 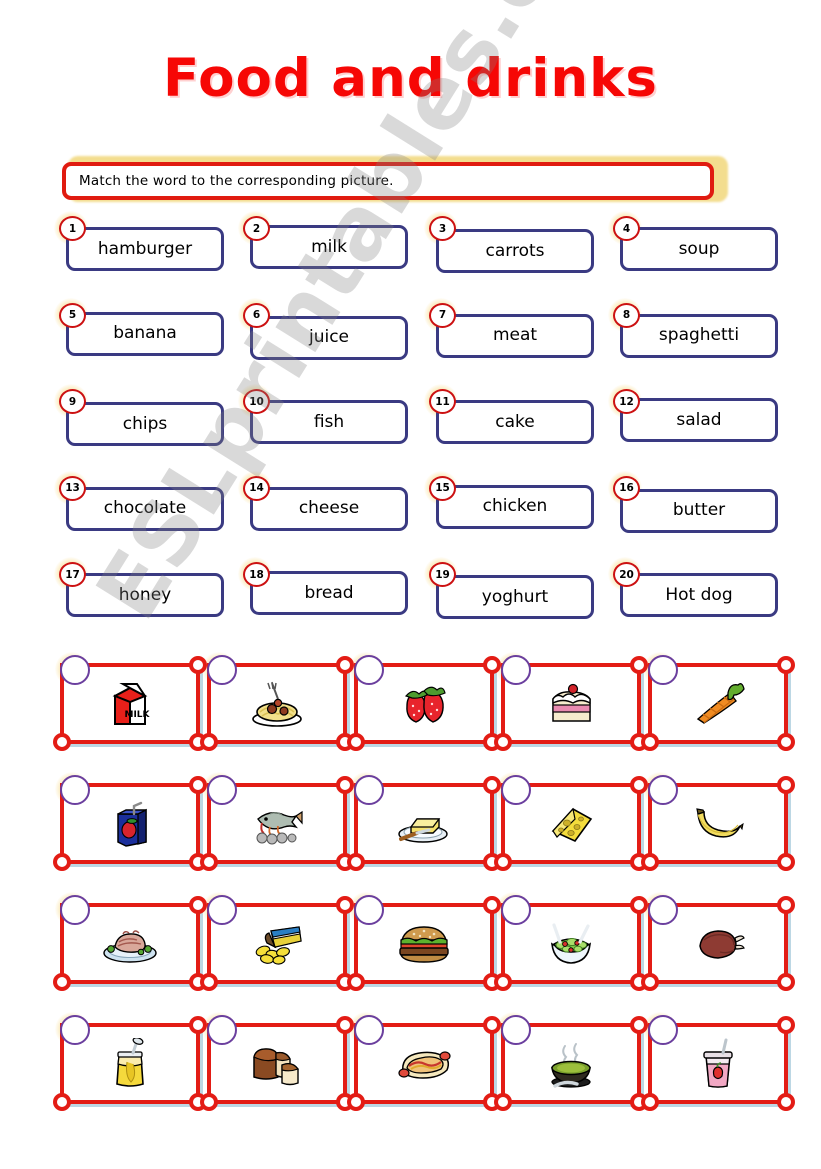 I want to click on word-card: soup 4, so click(x=693, y=241).